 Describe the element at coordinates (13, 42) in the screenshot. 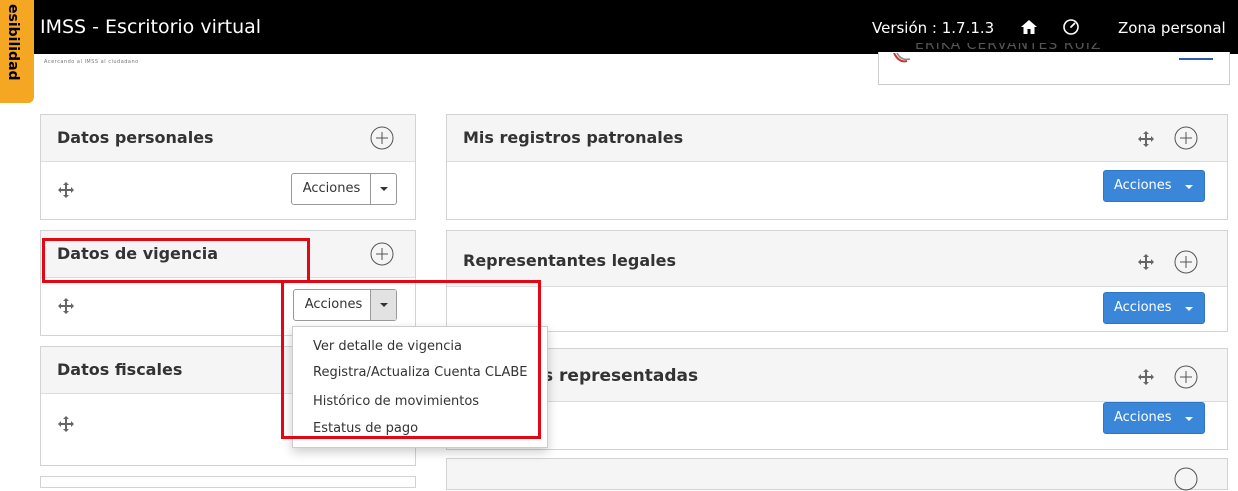

I see `accessibility-tab-label: esibilidad` at that location.